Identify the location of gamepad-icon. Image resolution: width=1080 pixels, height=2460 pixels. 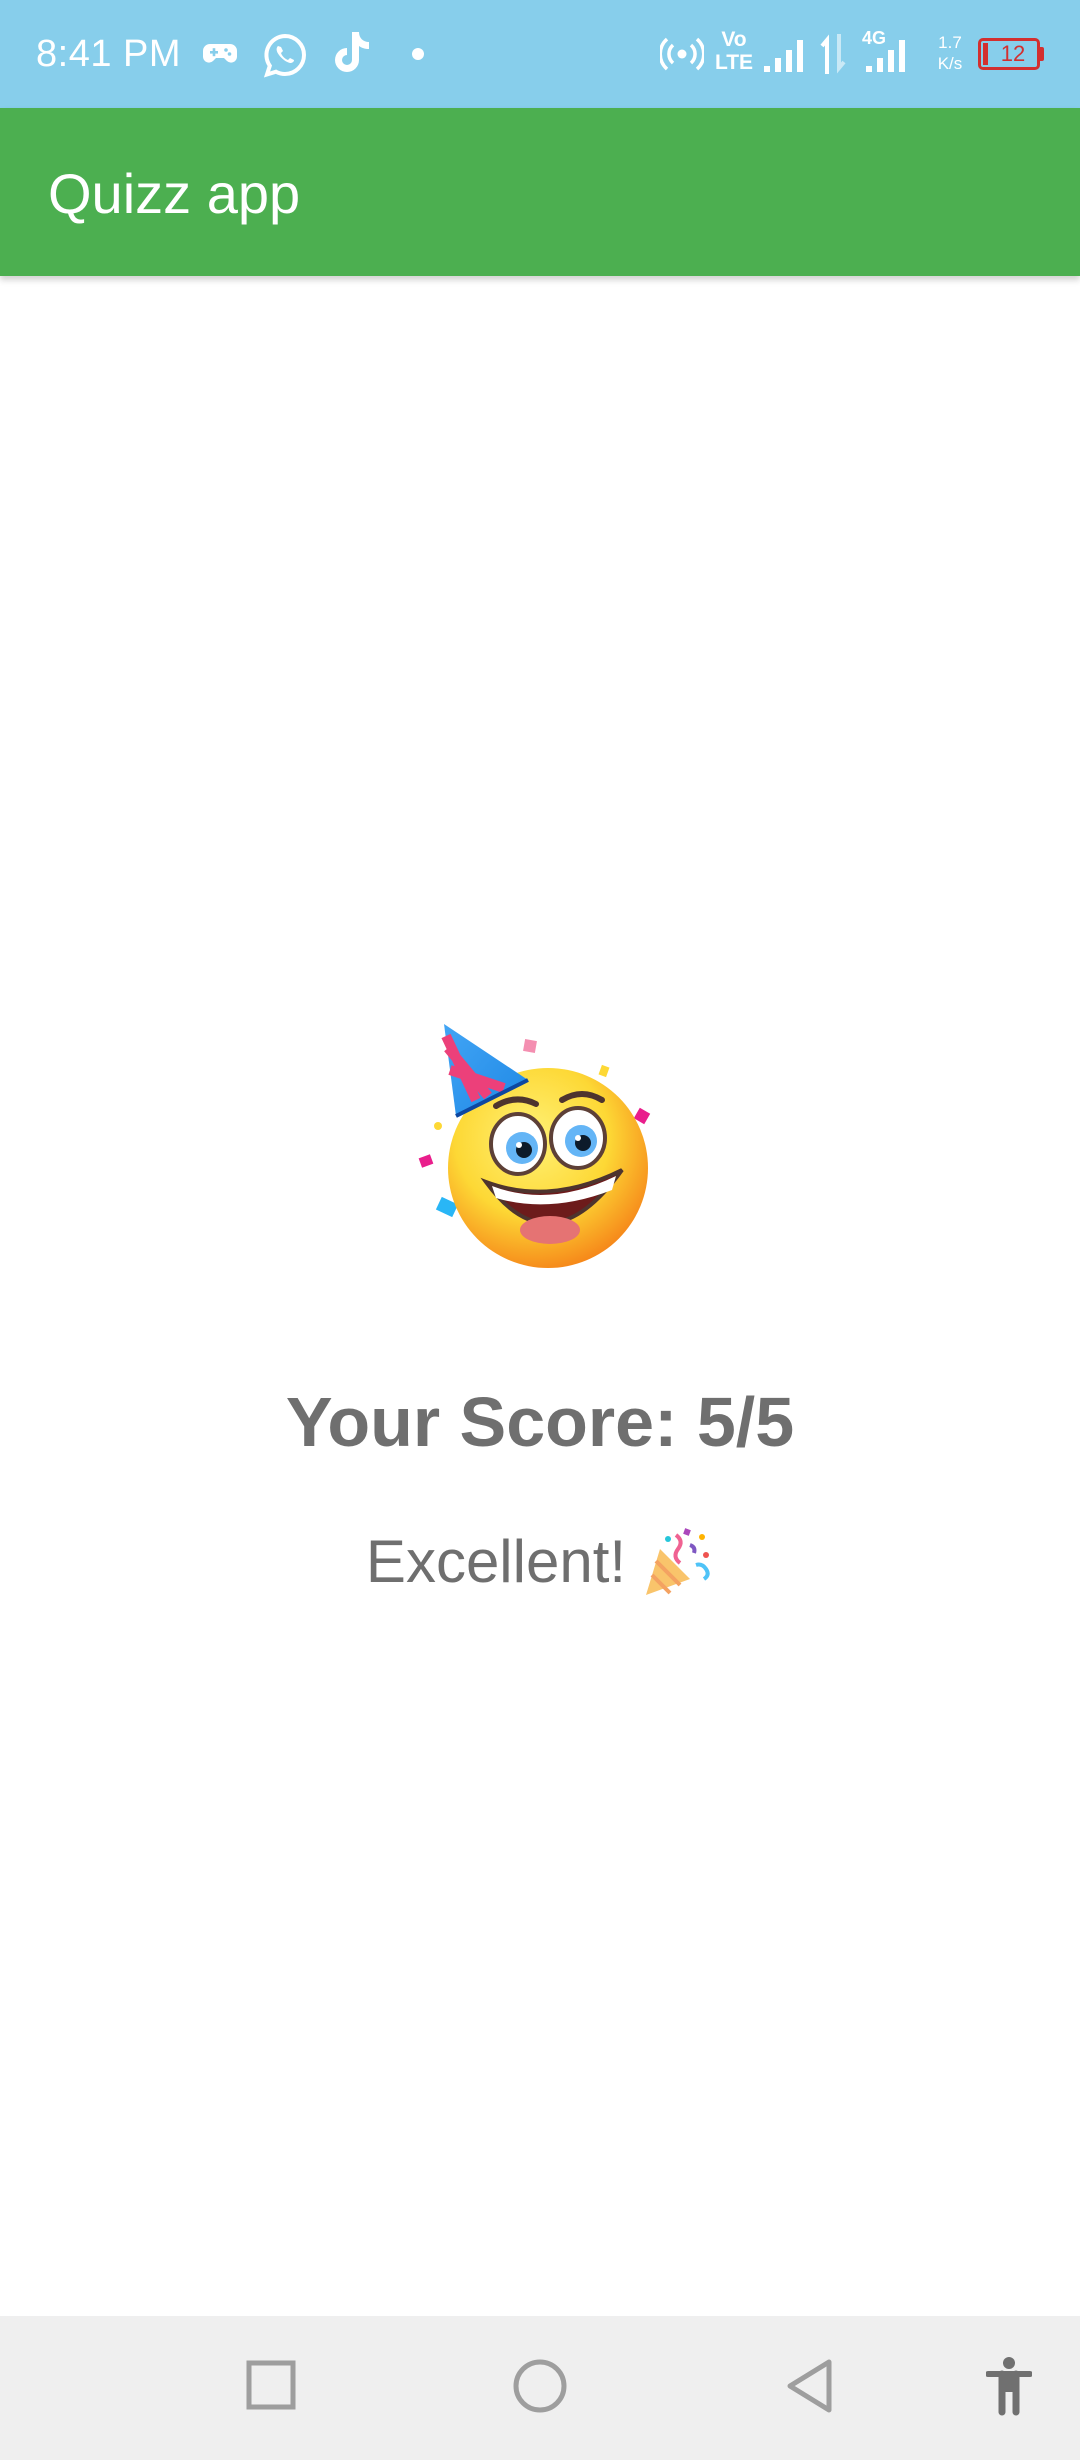
(220, 53).